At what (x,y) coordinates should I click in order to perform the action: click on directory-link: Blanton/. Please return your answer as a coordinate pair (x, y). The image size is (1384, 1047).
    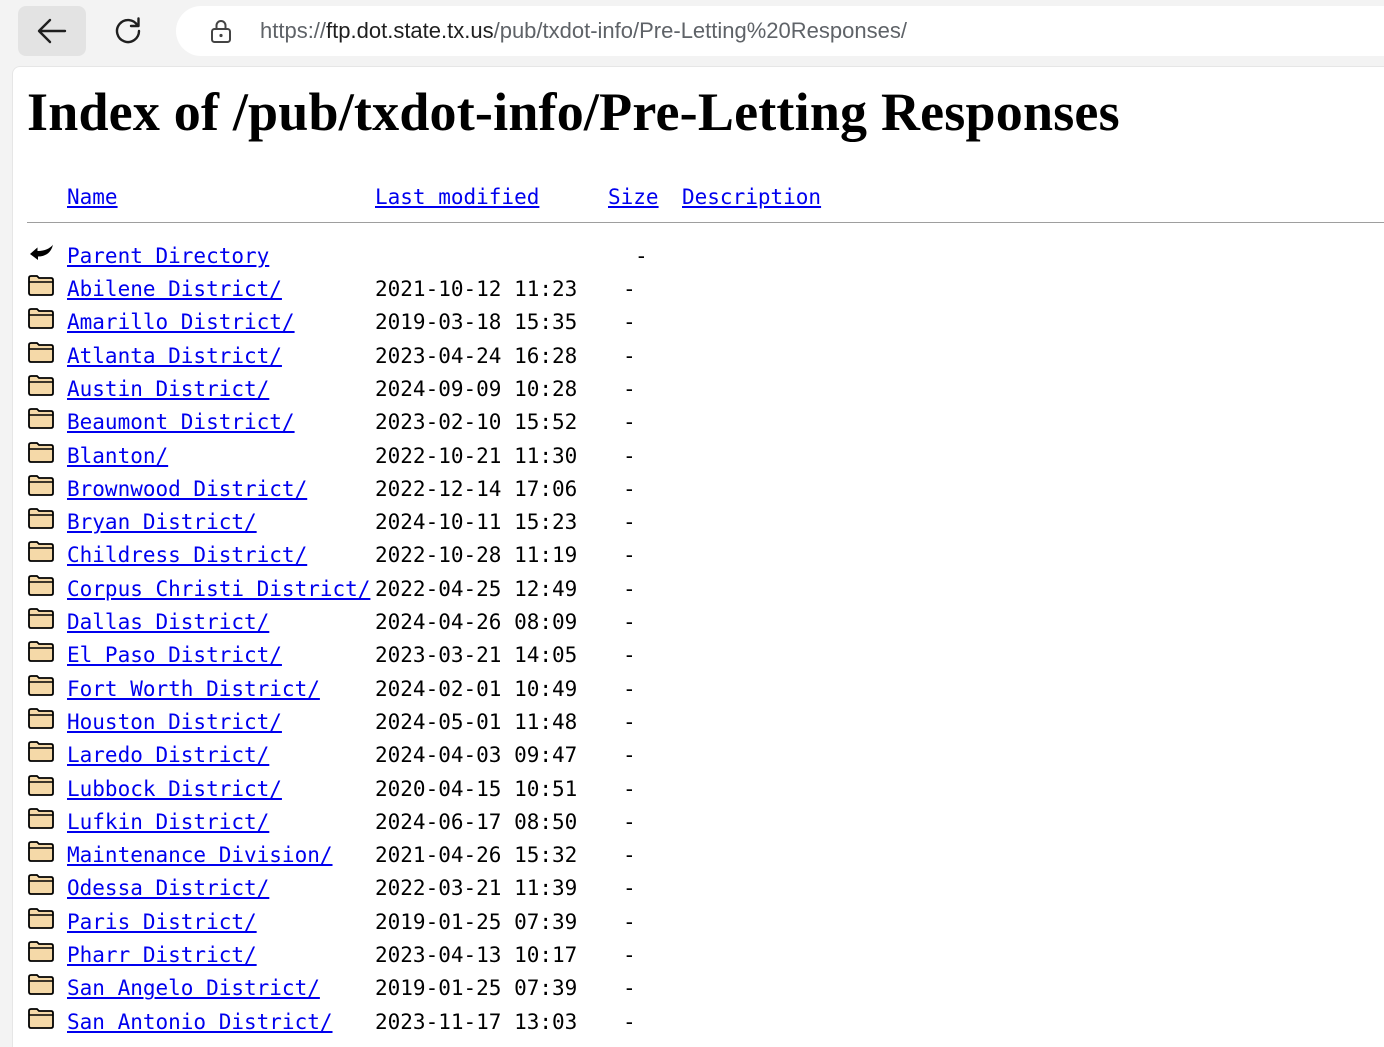
    Looking at the image, I should click on (117, 456).